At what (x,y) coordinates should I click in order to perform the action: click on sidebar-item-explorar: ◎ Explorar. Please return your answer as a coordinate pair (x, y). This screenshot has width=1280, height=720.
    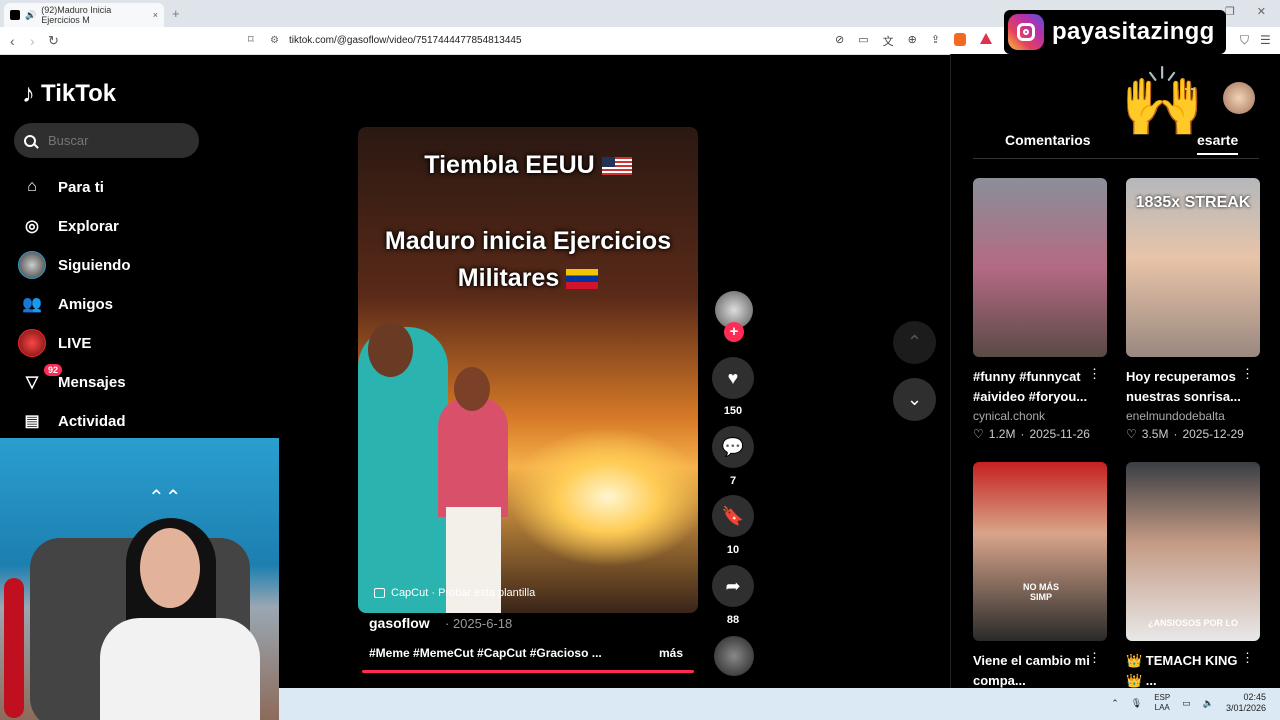
    Looking at the image, I should click on (68, 226).